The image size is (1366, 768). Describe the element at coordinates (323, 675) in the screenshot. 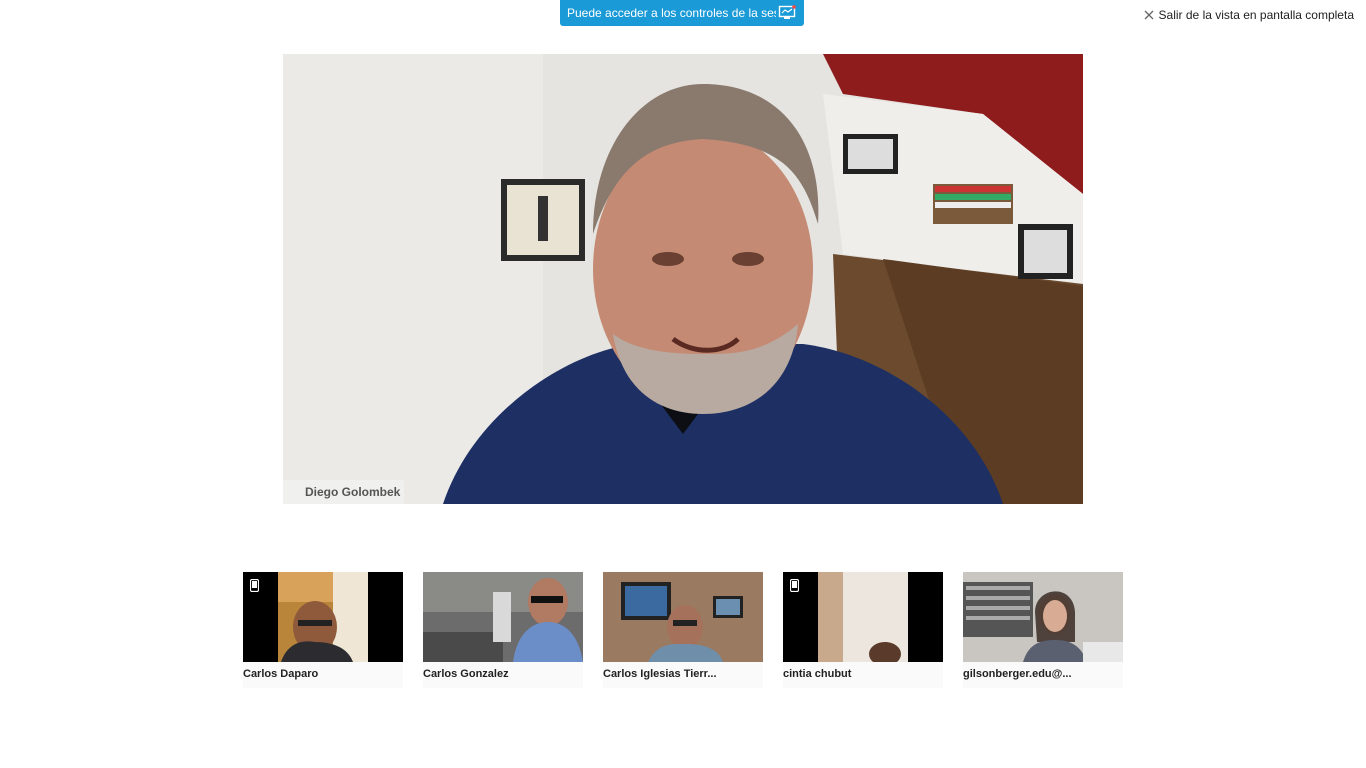

I see `participant-name: Carlos Daparo` at that location.